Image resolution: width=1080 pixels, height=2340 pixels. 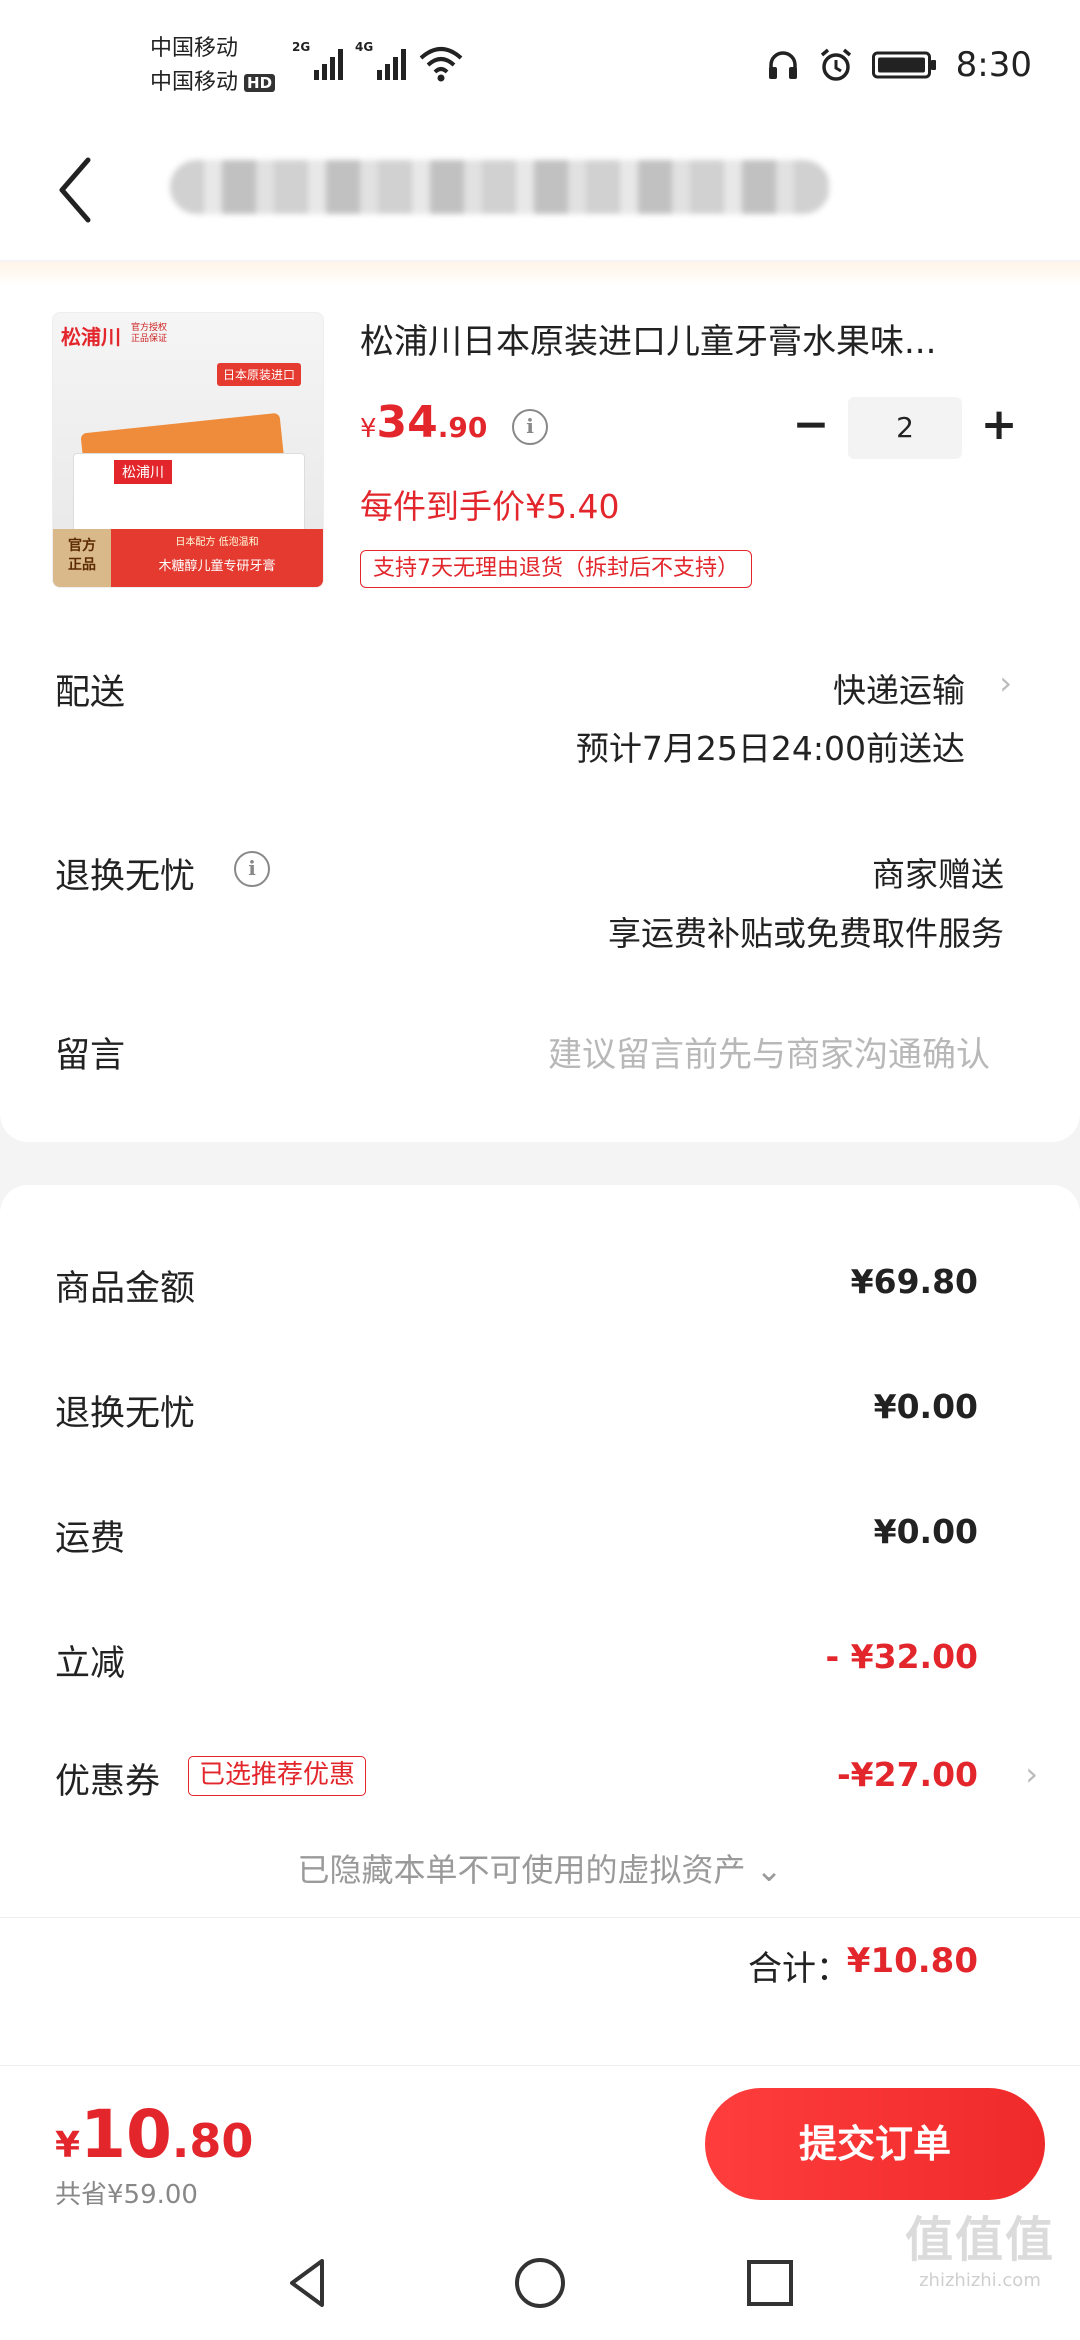 I want to click on status-bar: 中国移动 中国移动 HD 2G 4G 8:30, so click(x=540, y=65).